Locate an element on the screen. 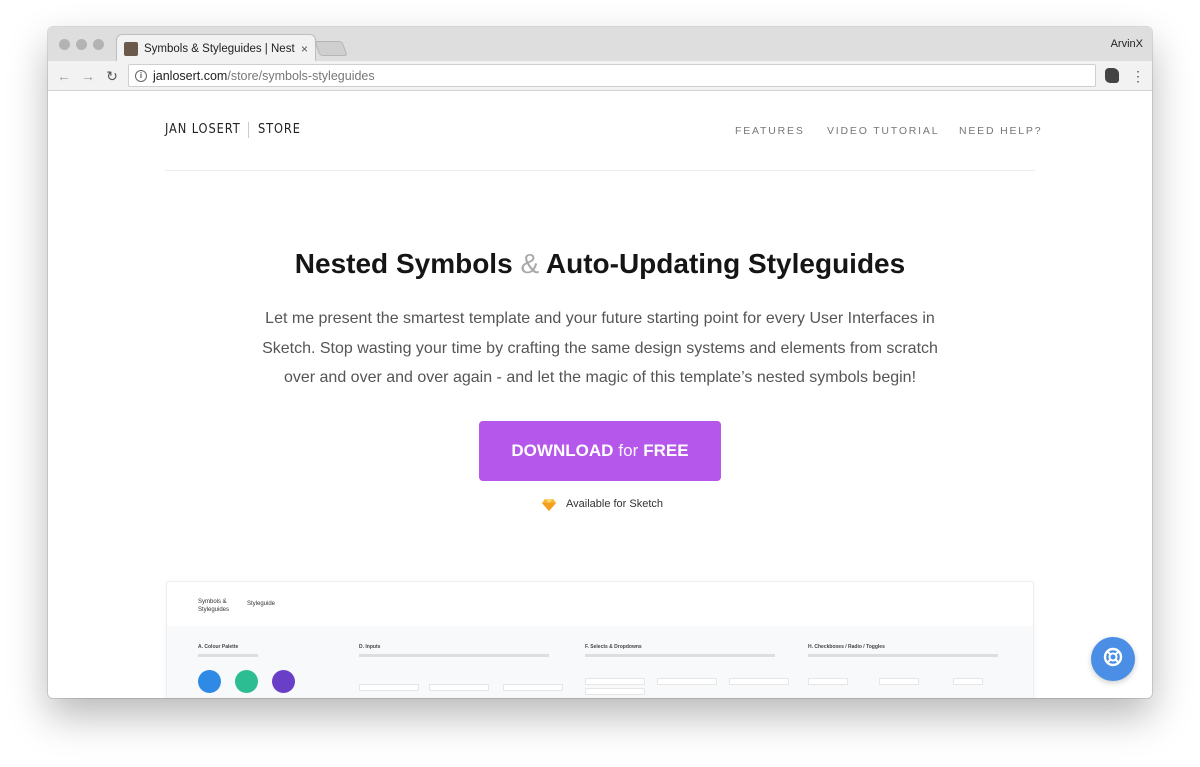 This screenshot has height=767, width=1200. brand-name: JAN LOSERT is located at coordinates (203, 129).